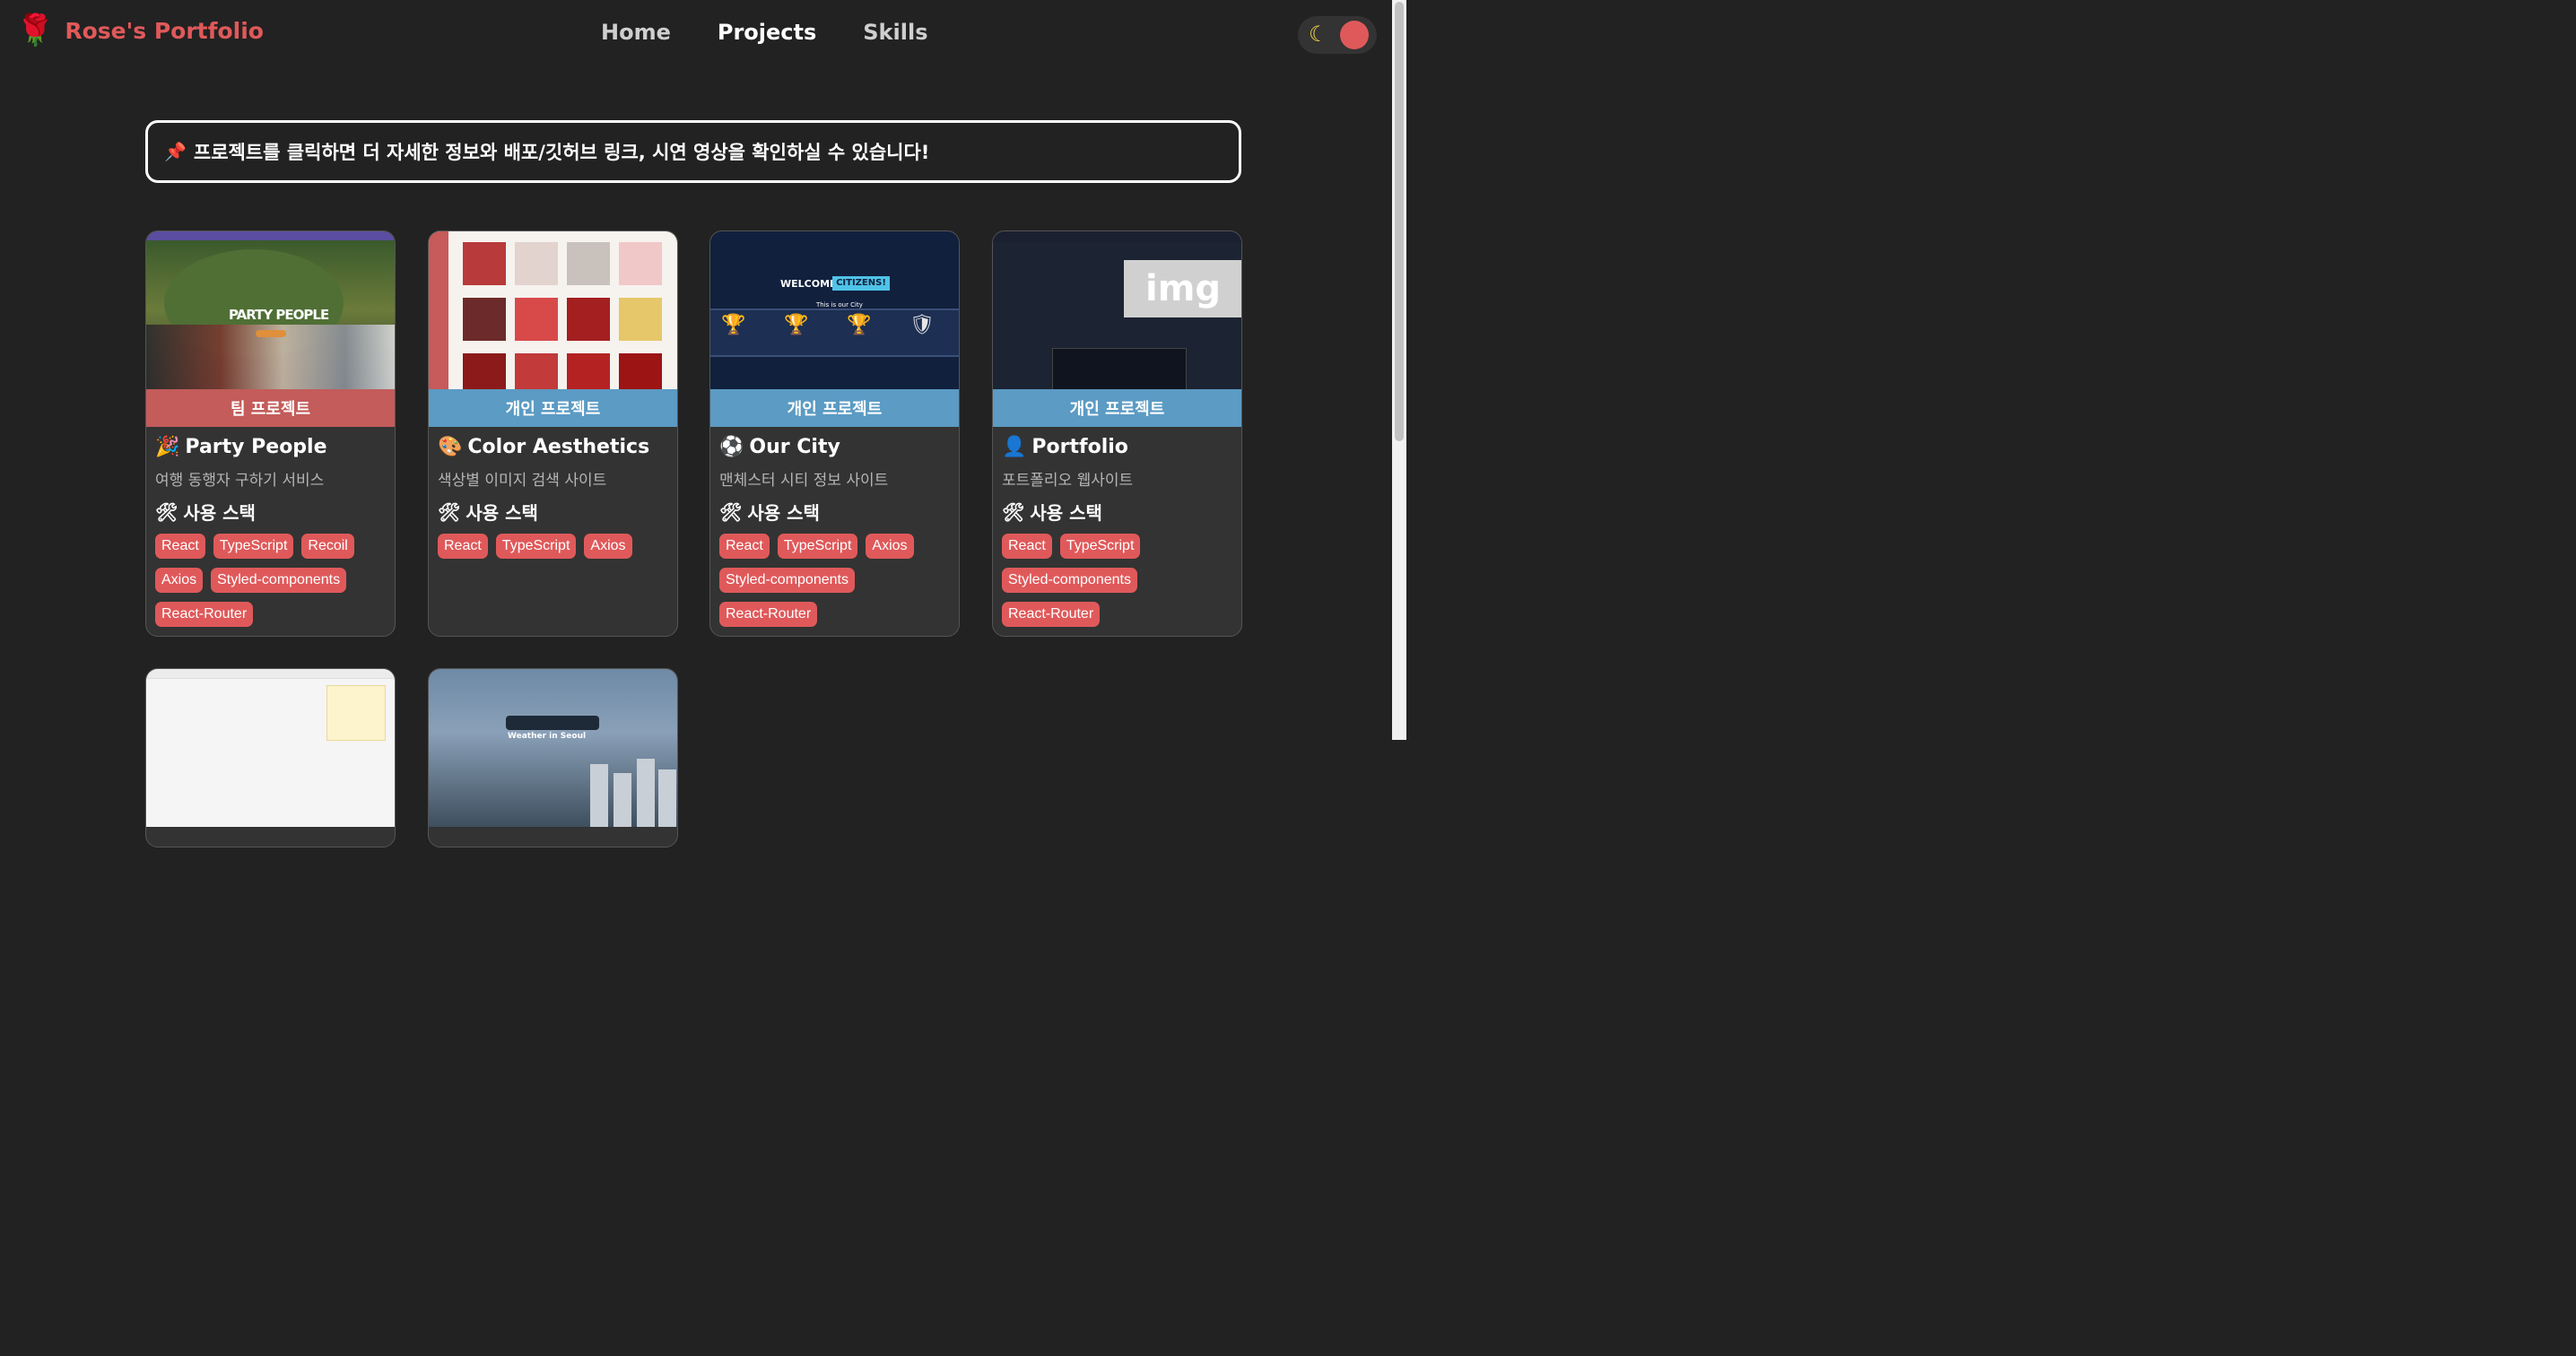  I want to click on project-card-partial, so click(270, 758).